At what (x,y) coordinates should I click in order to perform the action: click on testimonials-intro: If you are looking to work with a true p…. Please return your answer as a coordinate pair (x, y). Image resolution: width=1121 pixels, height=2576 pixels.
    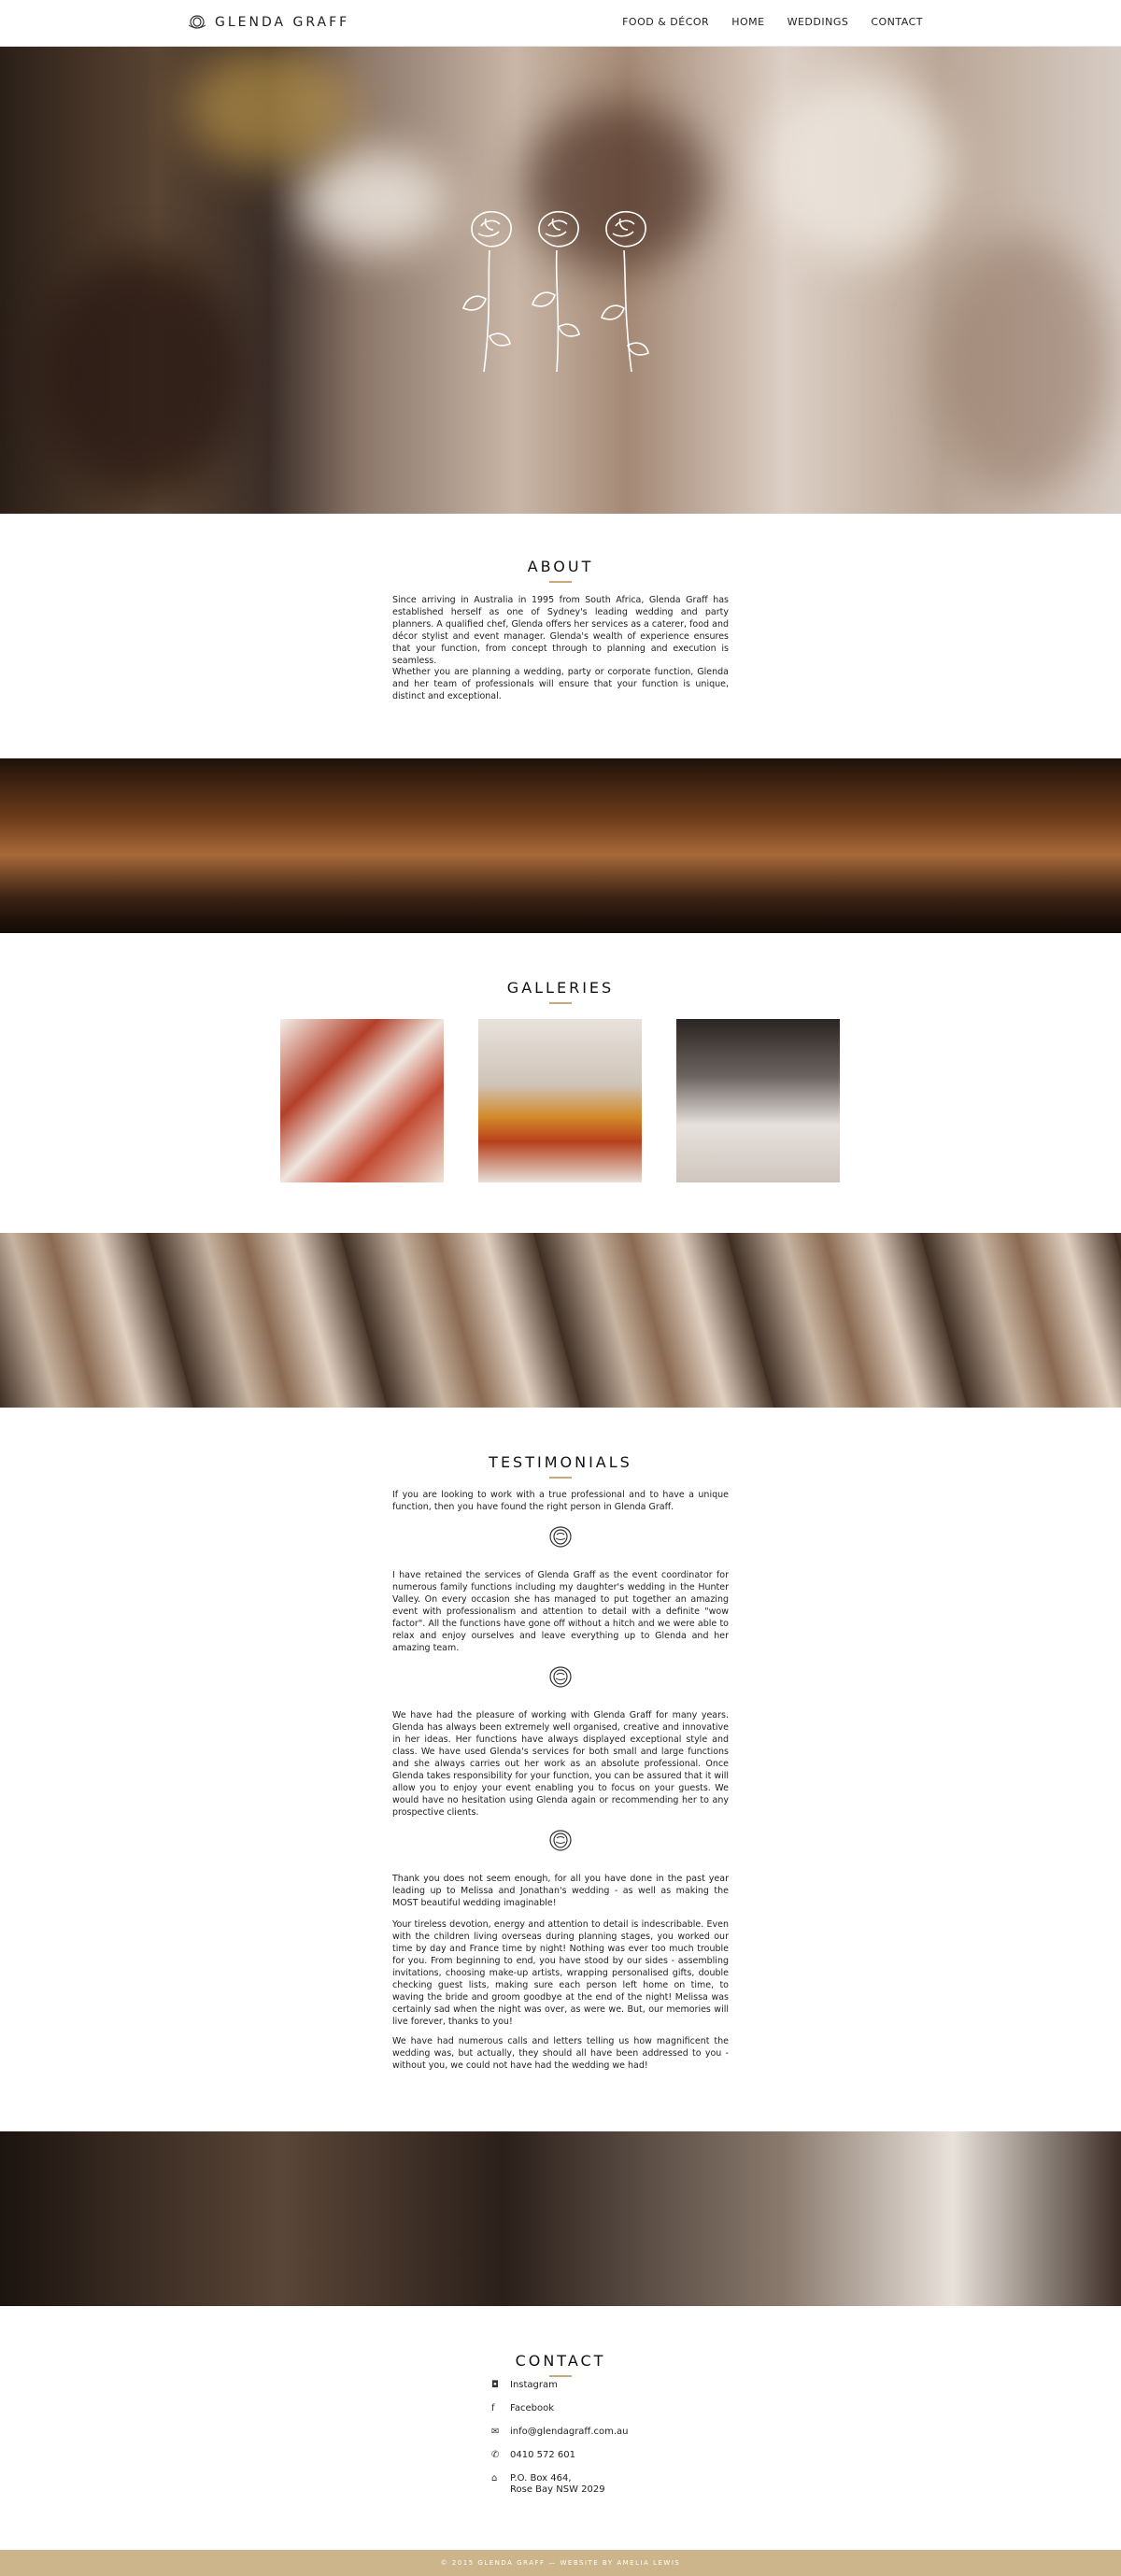
    Looking at the image, I should click on (560, 1501).